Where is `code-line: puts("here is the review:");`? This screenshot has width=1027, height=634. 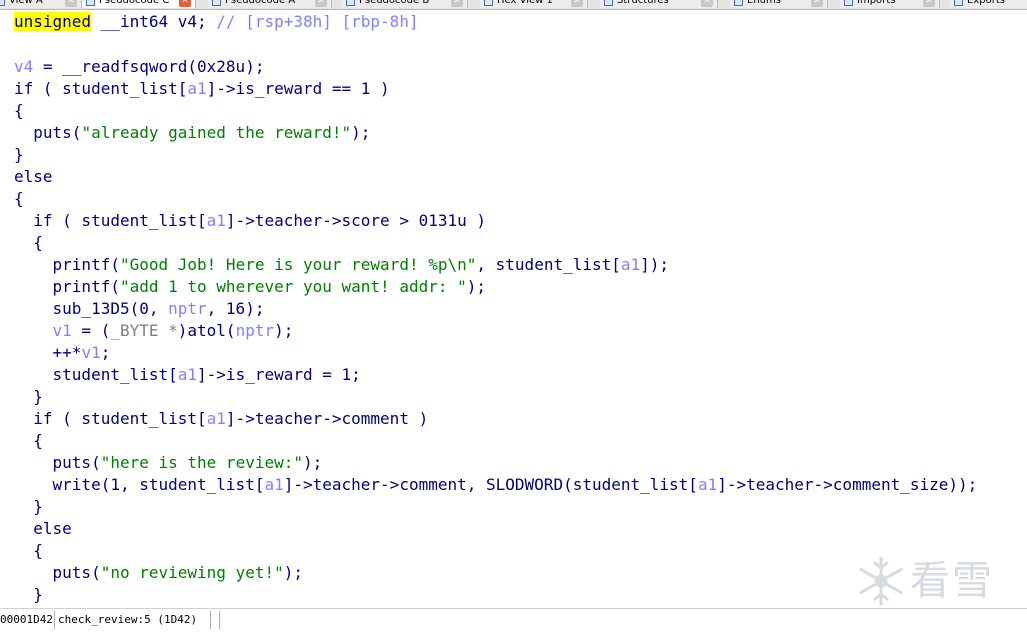 code-line: puts("here is the review:"); is located at coordinates (168, 463).